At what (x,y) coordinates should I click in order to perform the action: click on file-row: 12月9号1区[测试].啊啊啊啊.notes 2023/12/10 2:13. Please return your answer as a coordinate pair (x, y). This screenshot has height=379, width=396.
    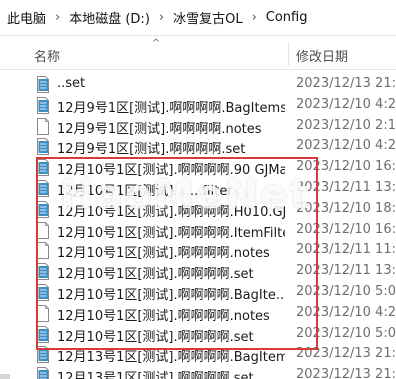
    Looking at the image, I should click on (198, 126).